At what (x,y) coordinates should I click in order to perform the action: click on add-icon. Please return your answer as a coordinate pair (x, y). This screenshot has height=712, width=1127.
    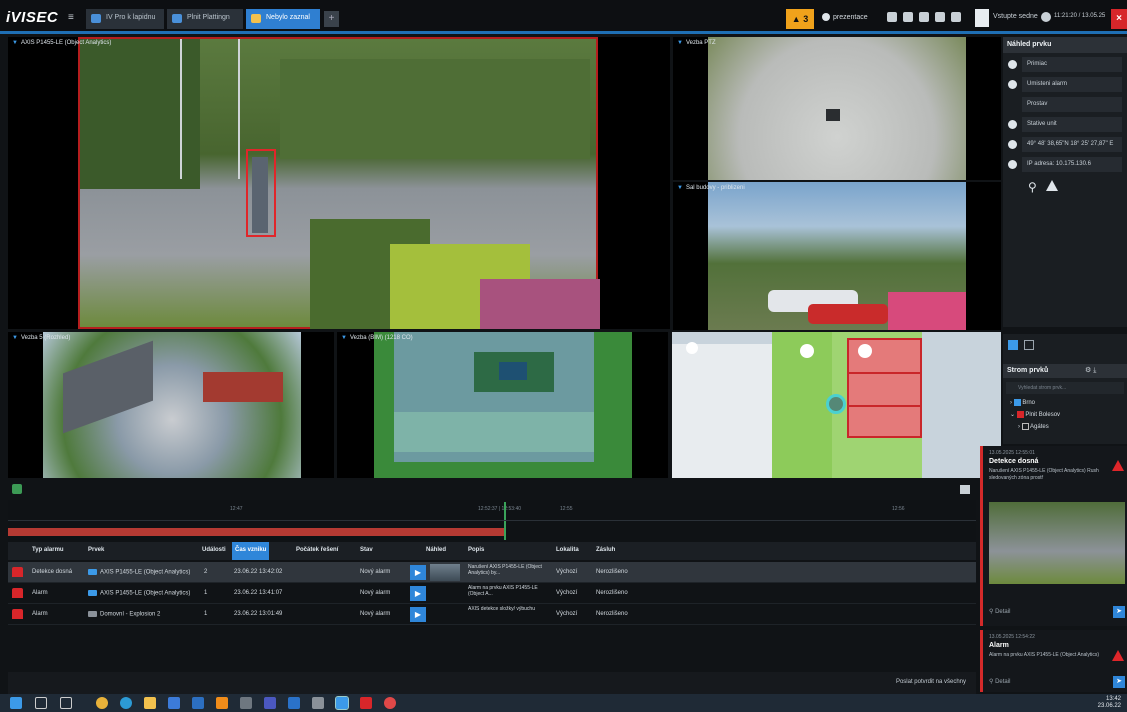
    Looking at the image, I should click on (17, 489).